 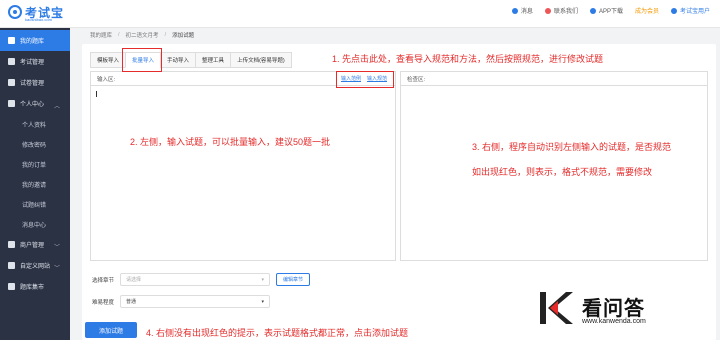 What do you see at coordinates (111, 330) in the screenshot?
I see `add-questions-button: 添加试题` at bounding box center [111, 330].